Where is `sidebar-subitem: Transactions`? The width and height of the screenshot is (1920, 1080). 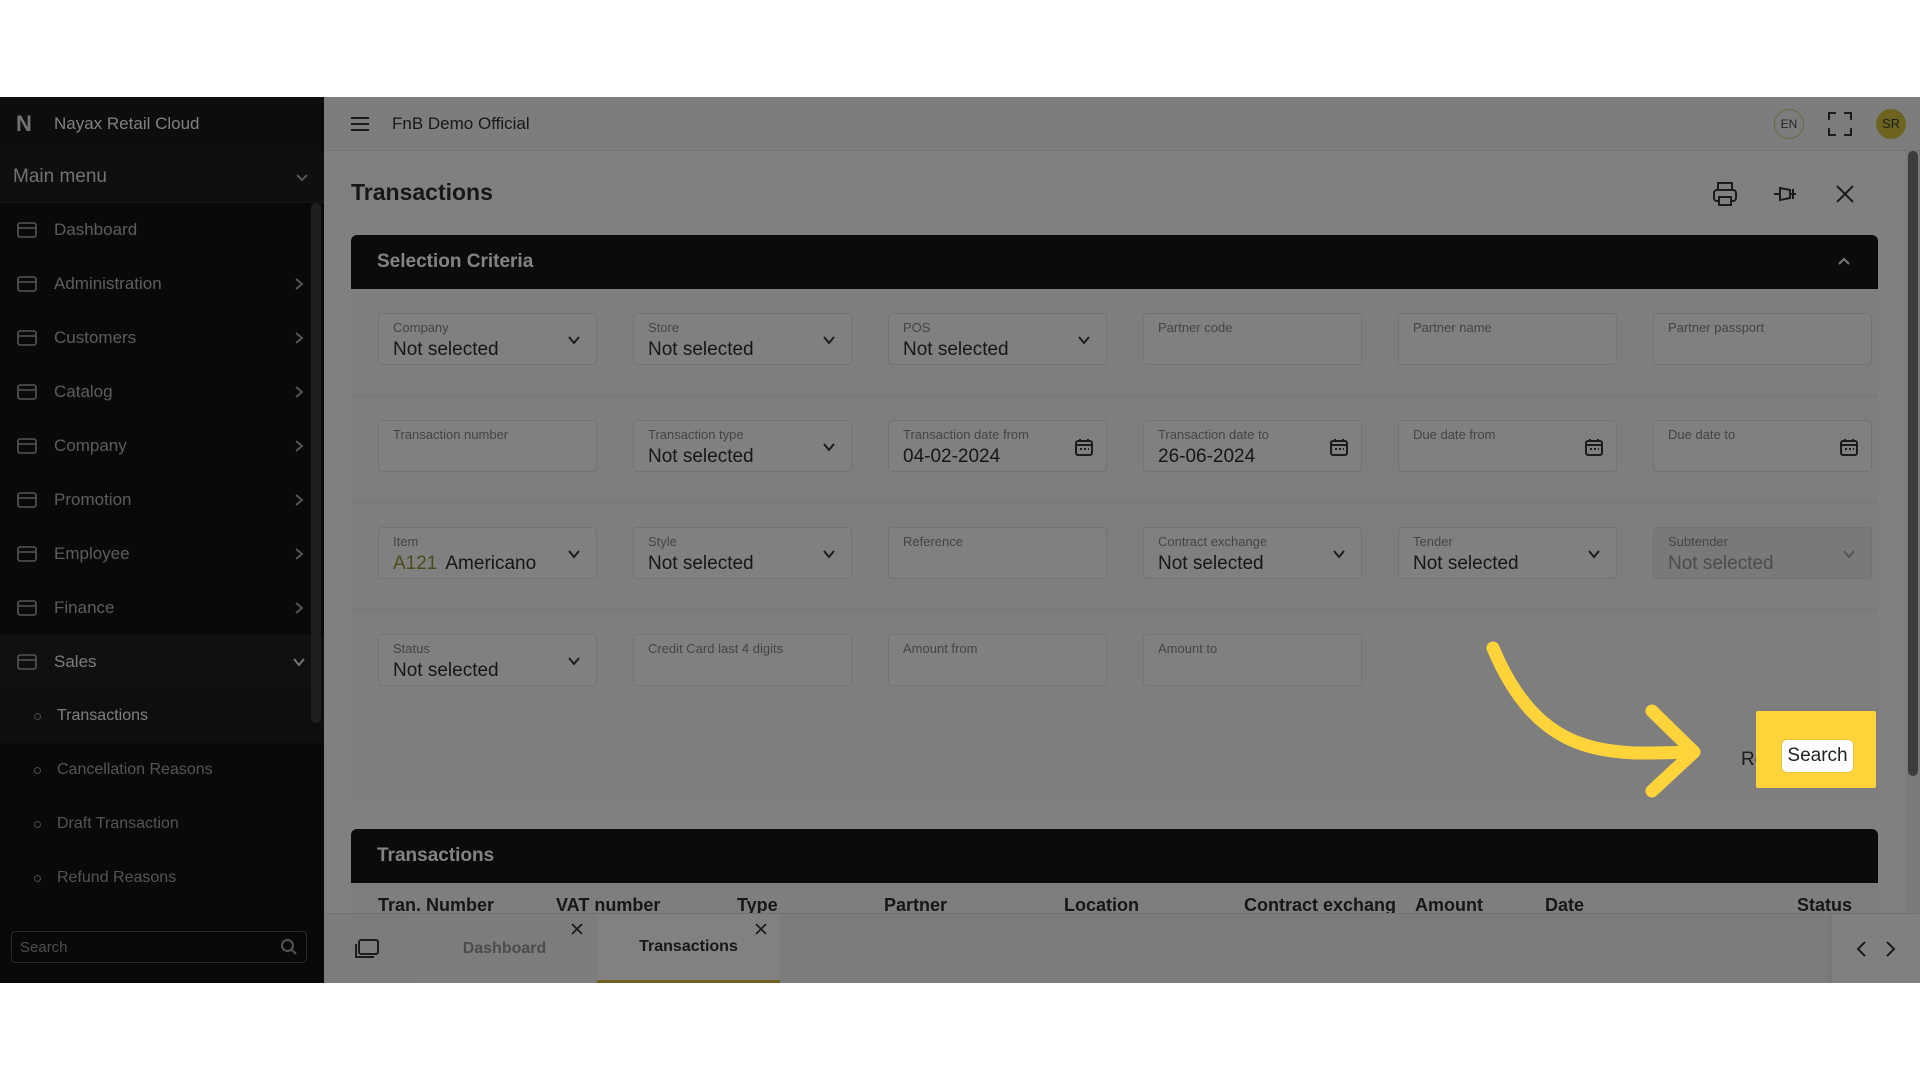 sidebar-subitem: Transactions is located at coordinates (162, 716).